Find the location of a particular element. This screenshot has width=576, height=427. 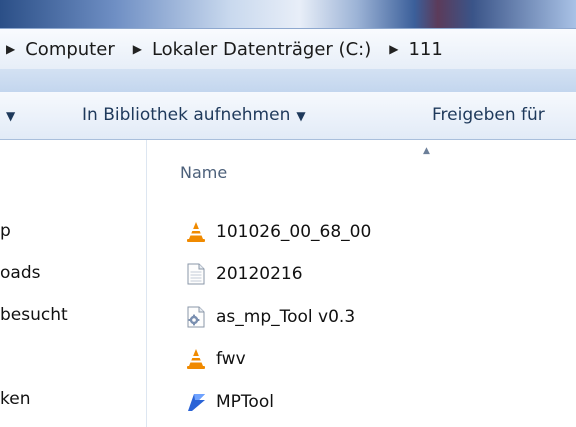

share-with-button: Freigeben für is located at coordinates (488, 115).